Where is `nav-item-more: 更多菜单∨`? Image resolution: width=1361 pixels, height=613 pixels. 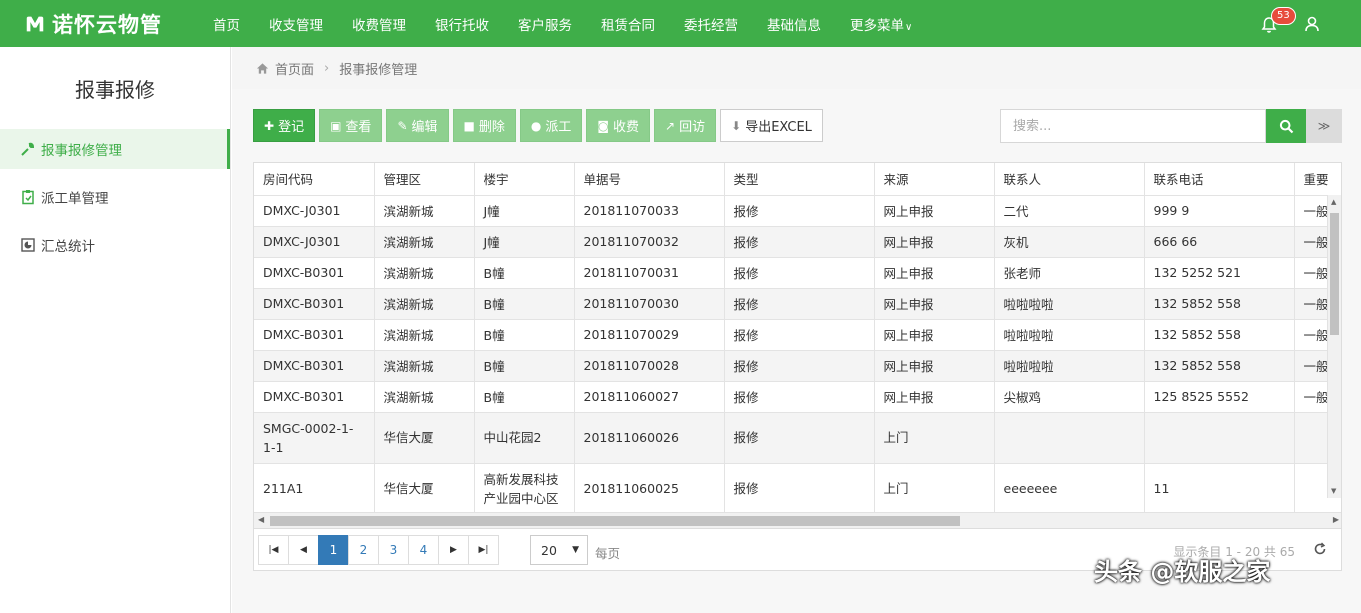
nav-item-more: 更多菜单∨ is located at coordinates (881, 24).